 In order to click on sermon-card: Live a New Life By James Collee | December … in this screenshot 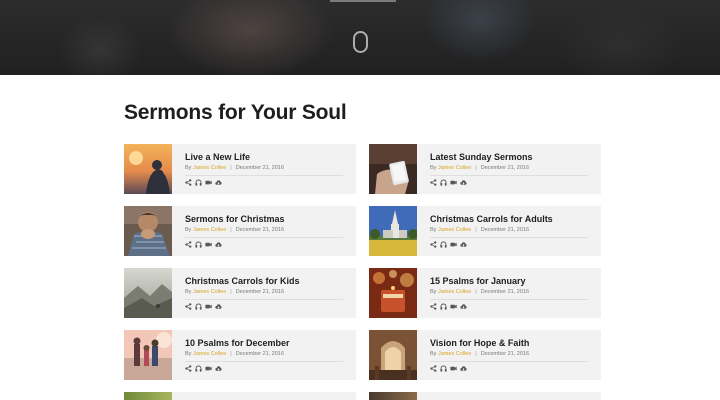, I will do `click(240, 169)`.